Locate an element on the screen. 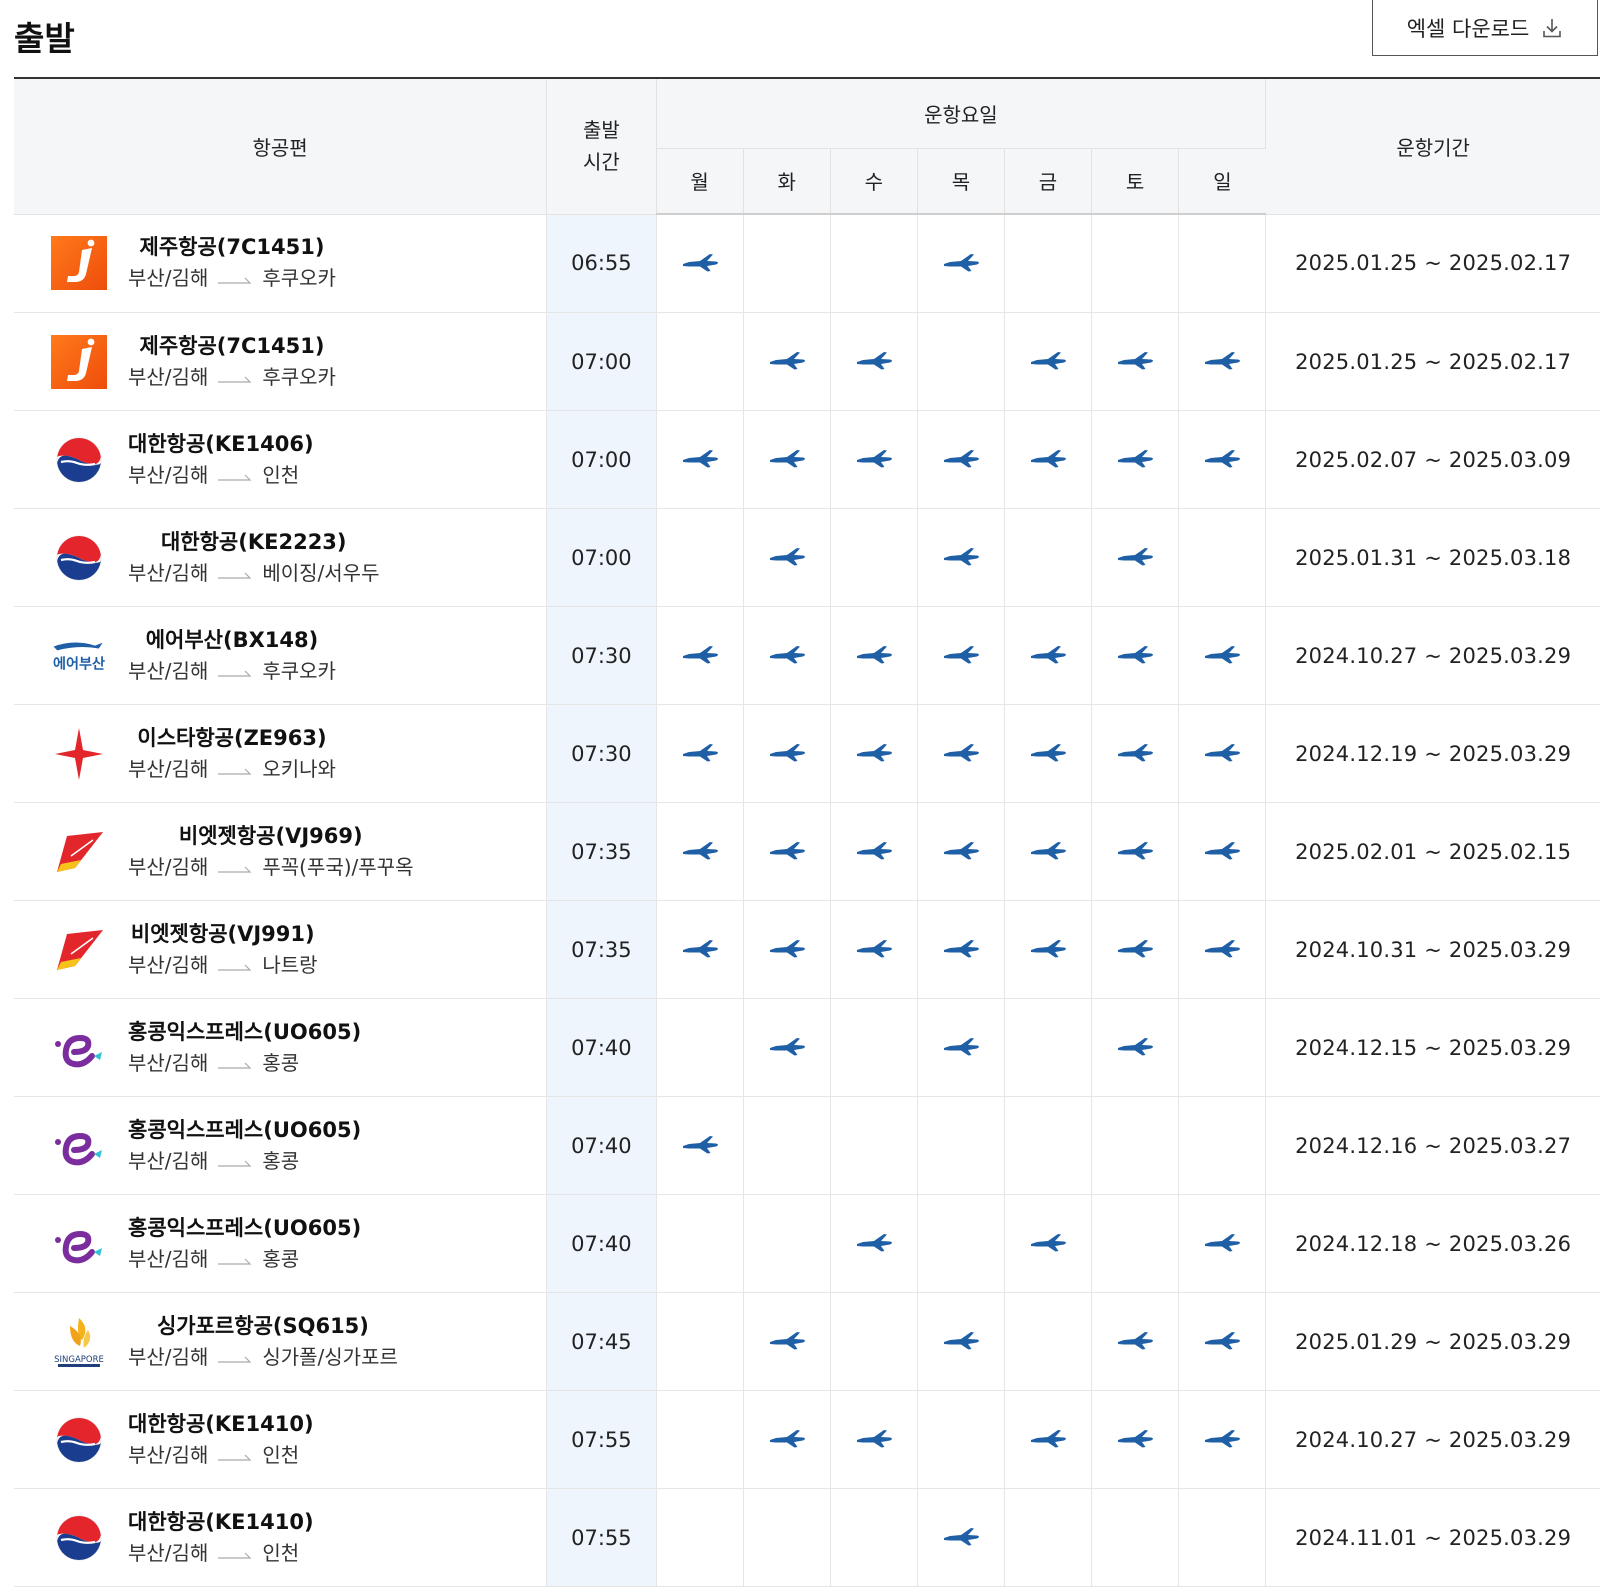 Image resolution: width=1615 pixels, height=1587 pixels. flight-cell: SINGAPORE 싱가포르항공(SQ615) 부산/김해 싱가폴/싱가포르 is located at coordinates (281, 1341).